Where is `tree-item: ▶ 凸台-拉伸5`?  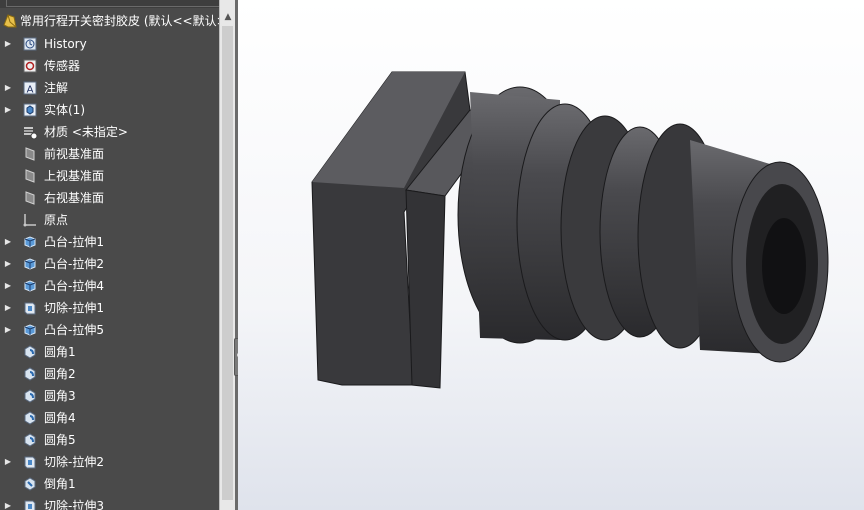 tree-item: ▶ 凸台-拉伸5 is located at coordinates (109, 330).